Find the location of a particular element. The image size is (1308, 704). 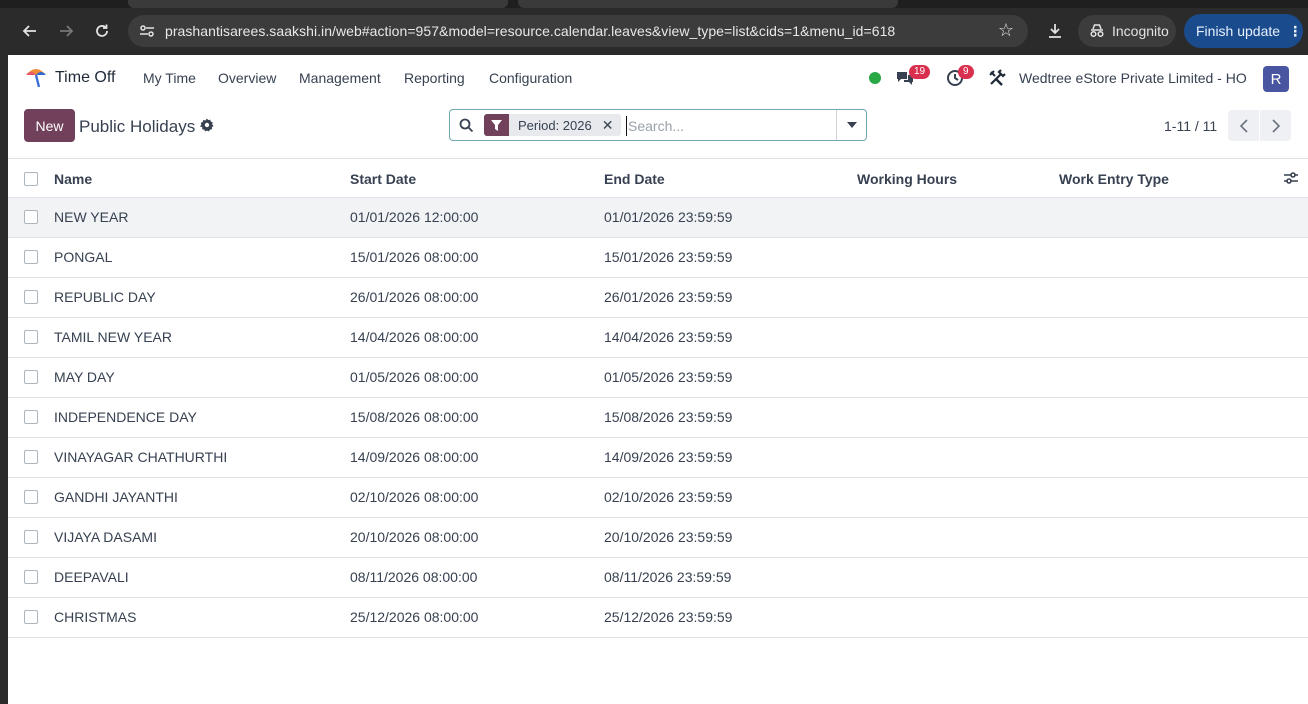

incognito-label: Incognito is located at coordinates (1140, 31).